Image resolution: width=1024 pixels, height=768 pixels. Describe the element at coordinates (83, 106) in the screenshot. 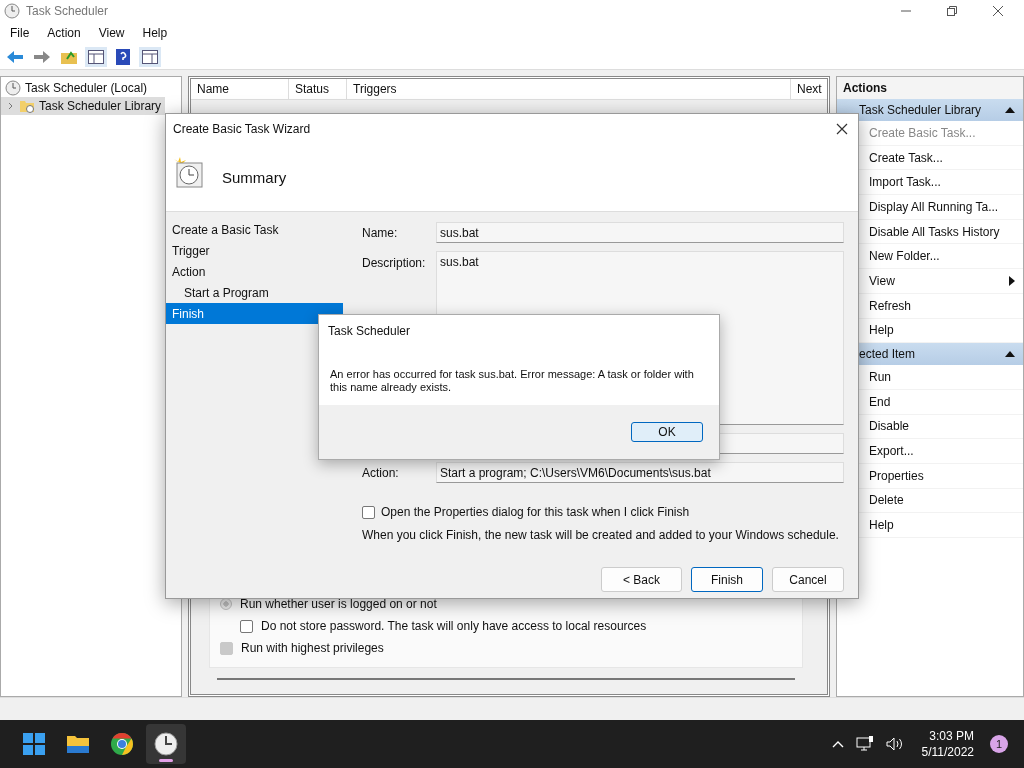

I see `tree-item: Task Scheduler Library` at that location.